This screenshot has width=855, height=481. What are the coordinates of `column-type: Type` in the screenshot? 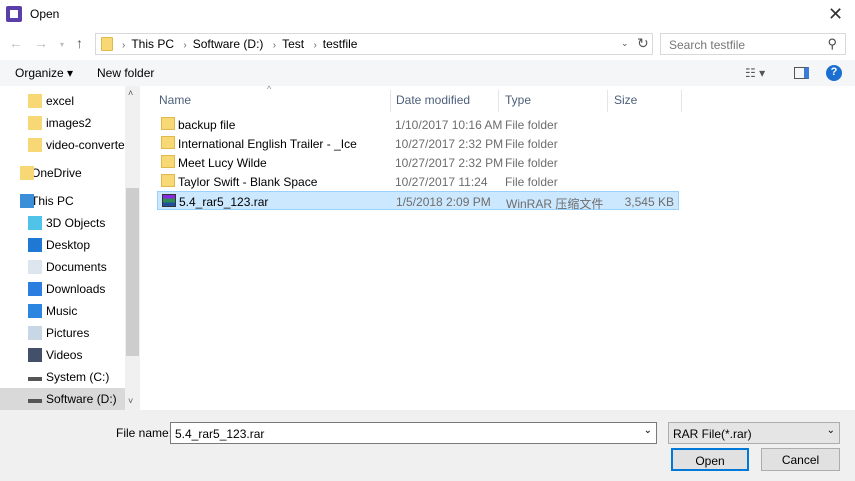 It's located at (553, 101).